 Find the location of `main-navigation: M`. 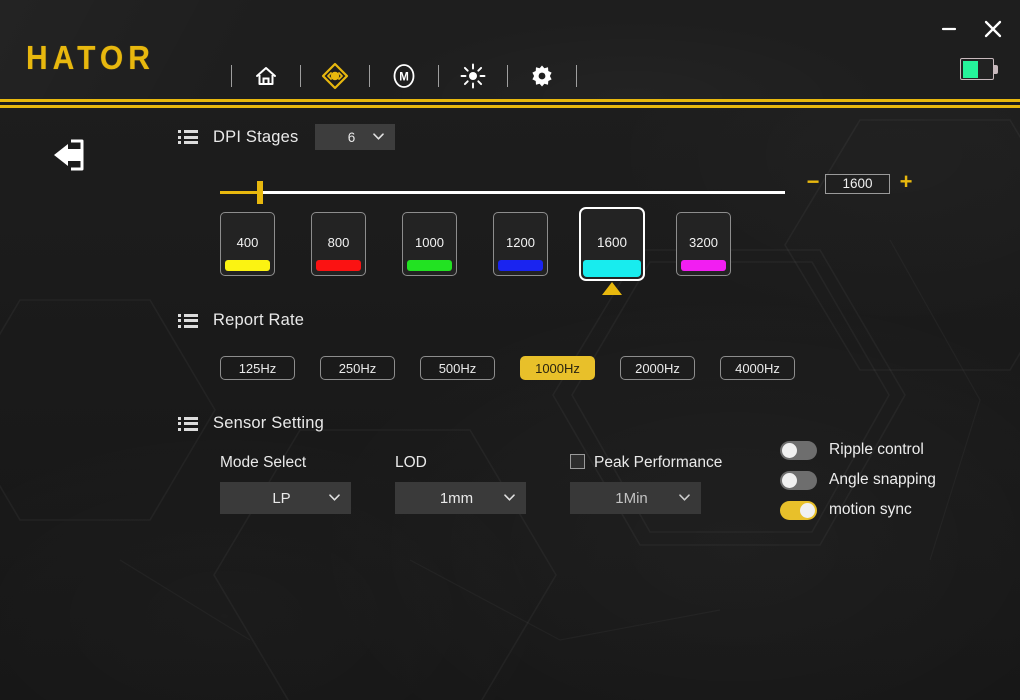

main-navigation: M is located at coordinates (404, 76).